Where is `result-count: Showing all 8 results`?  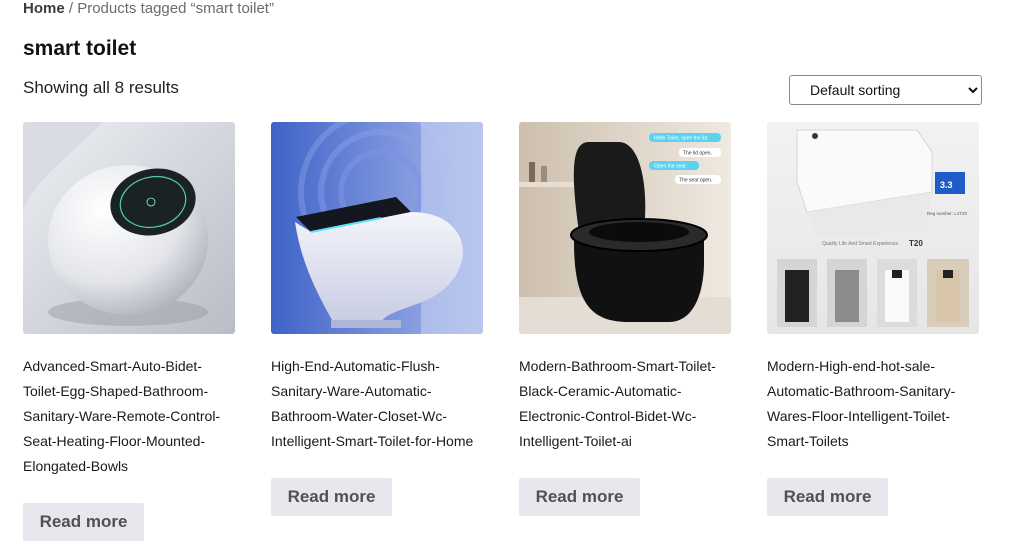
result-count: Showing all 8 results is located at coordinates (101, 87).